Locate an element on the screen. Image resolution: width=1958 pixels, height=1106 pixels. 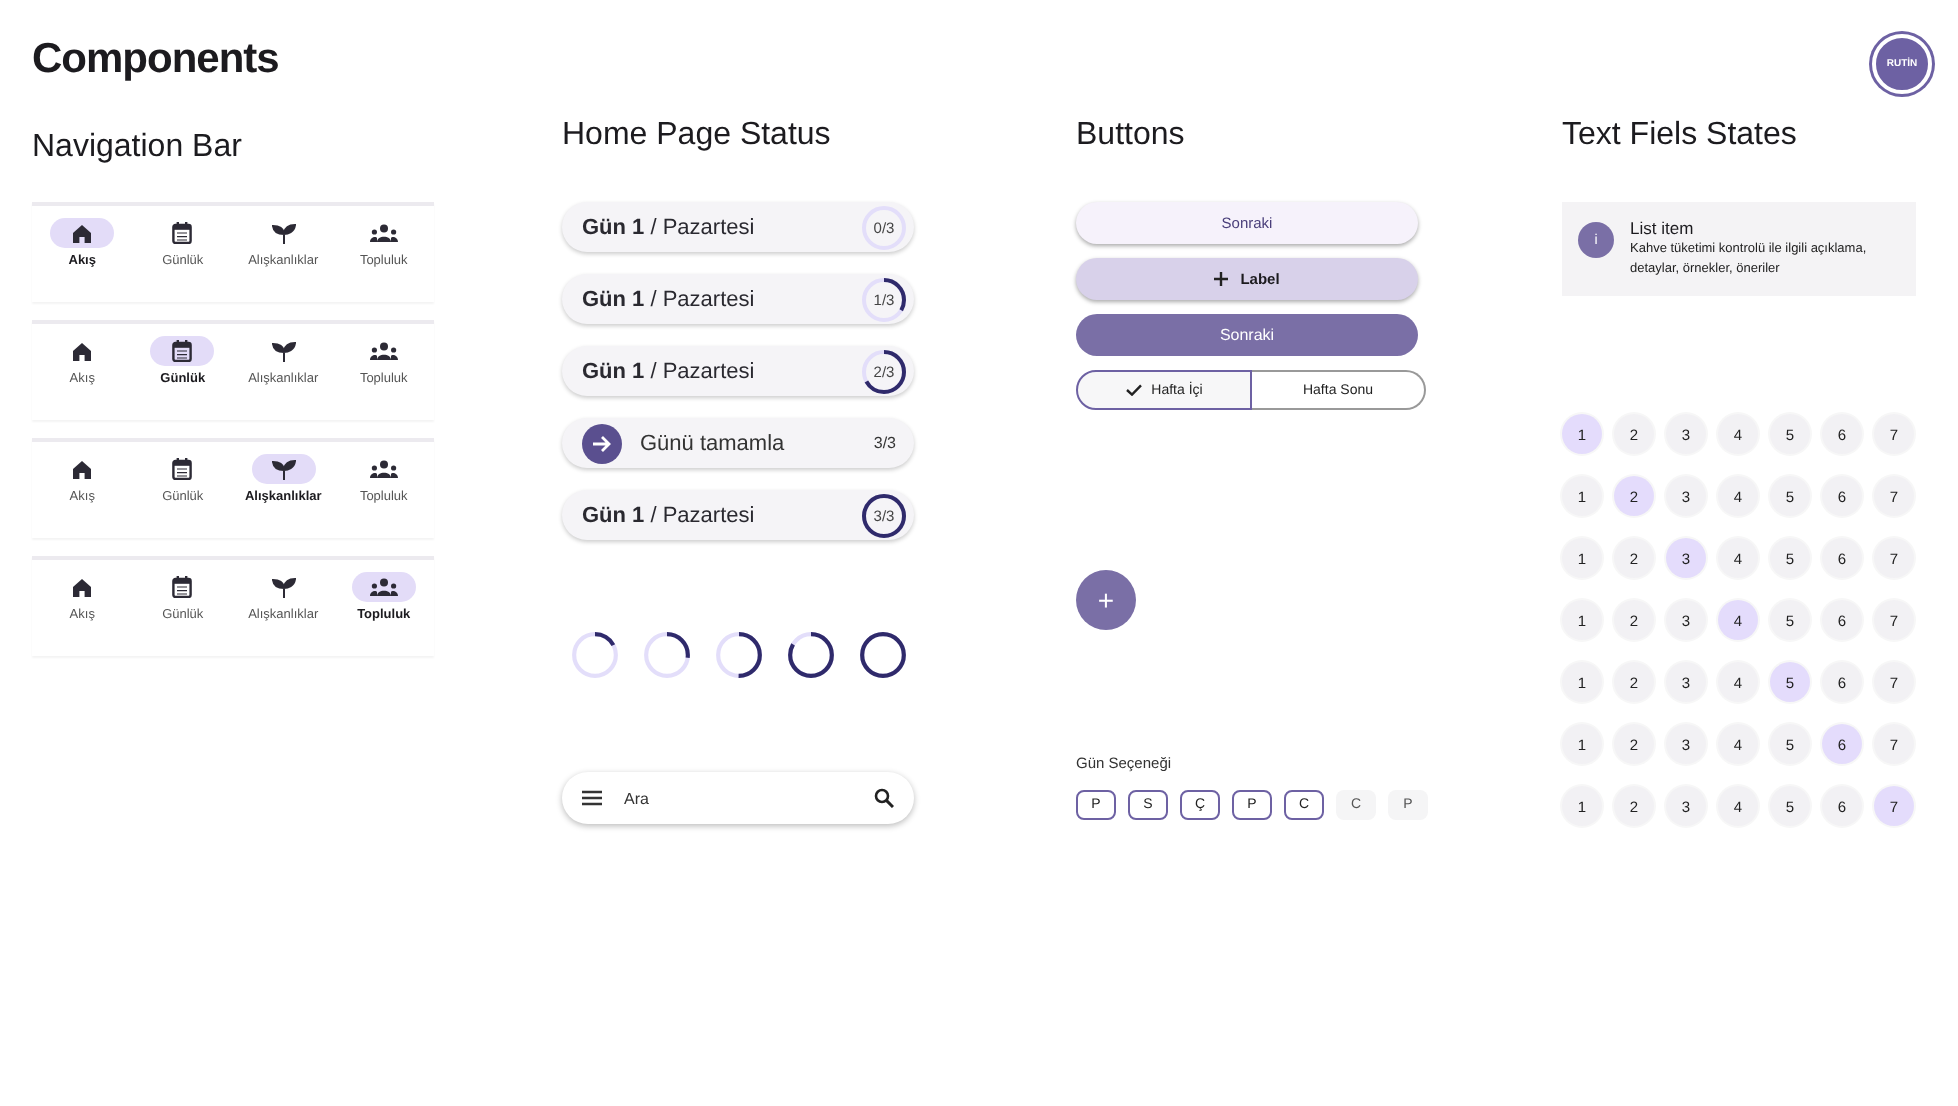
search-input: Ara is located at coordinates (738, 798).